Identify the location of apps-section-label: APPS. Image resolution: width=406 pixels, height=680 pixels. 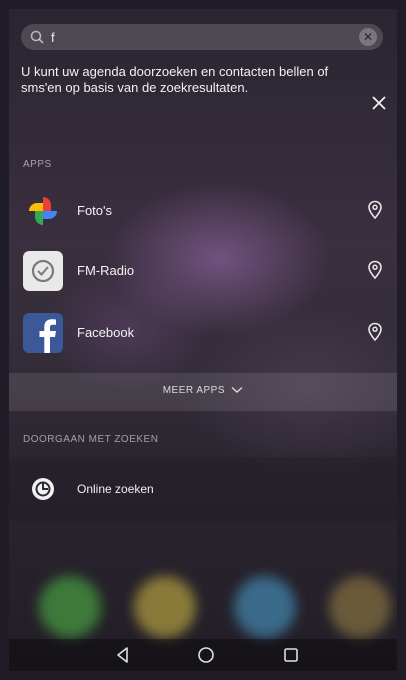
(37, 164).